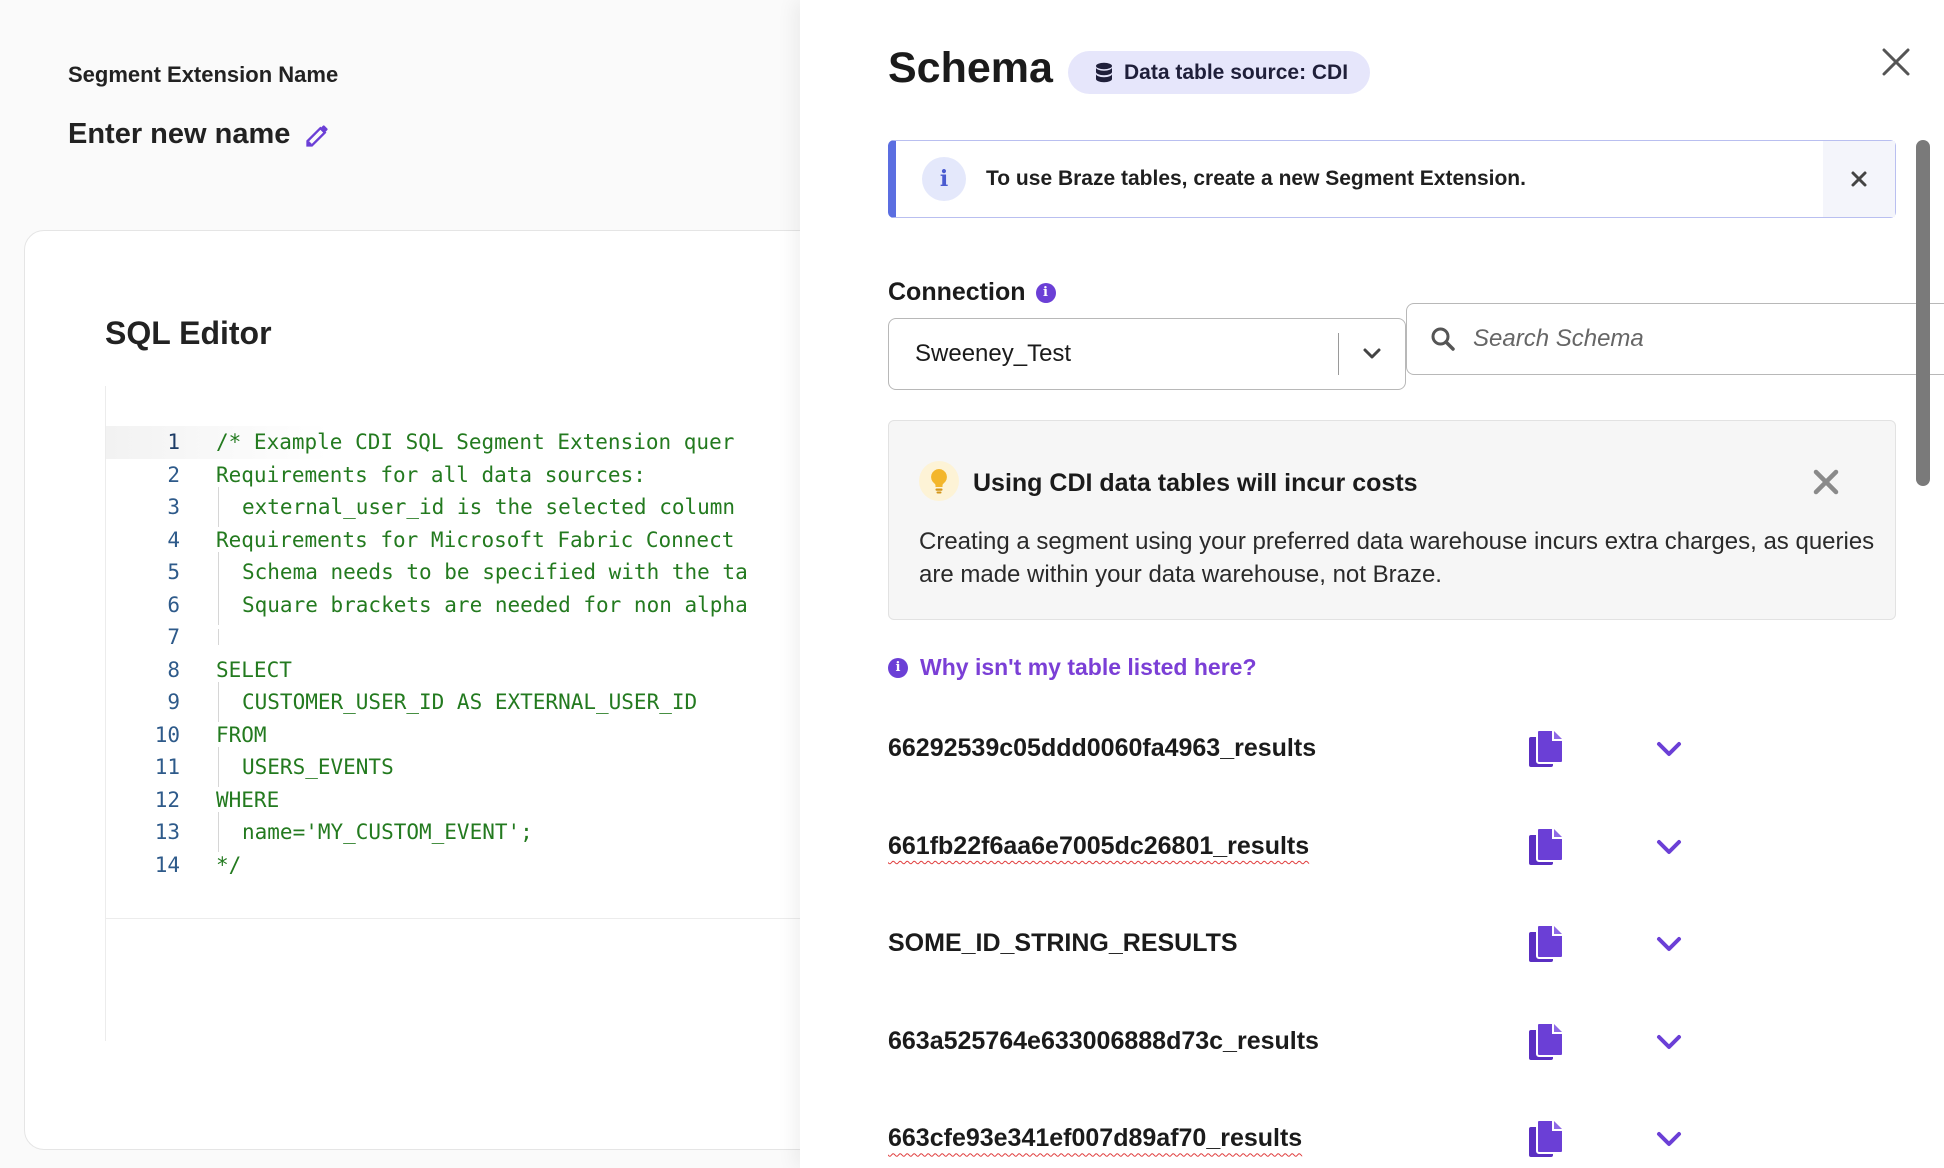  What do you see at coordinates (1443, 339) in the screenshot?
I see `search-icon` at bounding box center [1443, 339].